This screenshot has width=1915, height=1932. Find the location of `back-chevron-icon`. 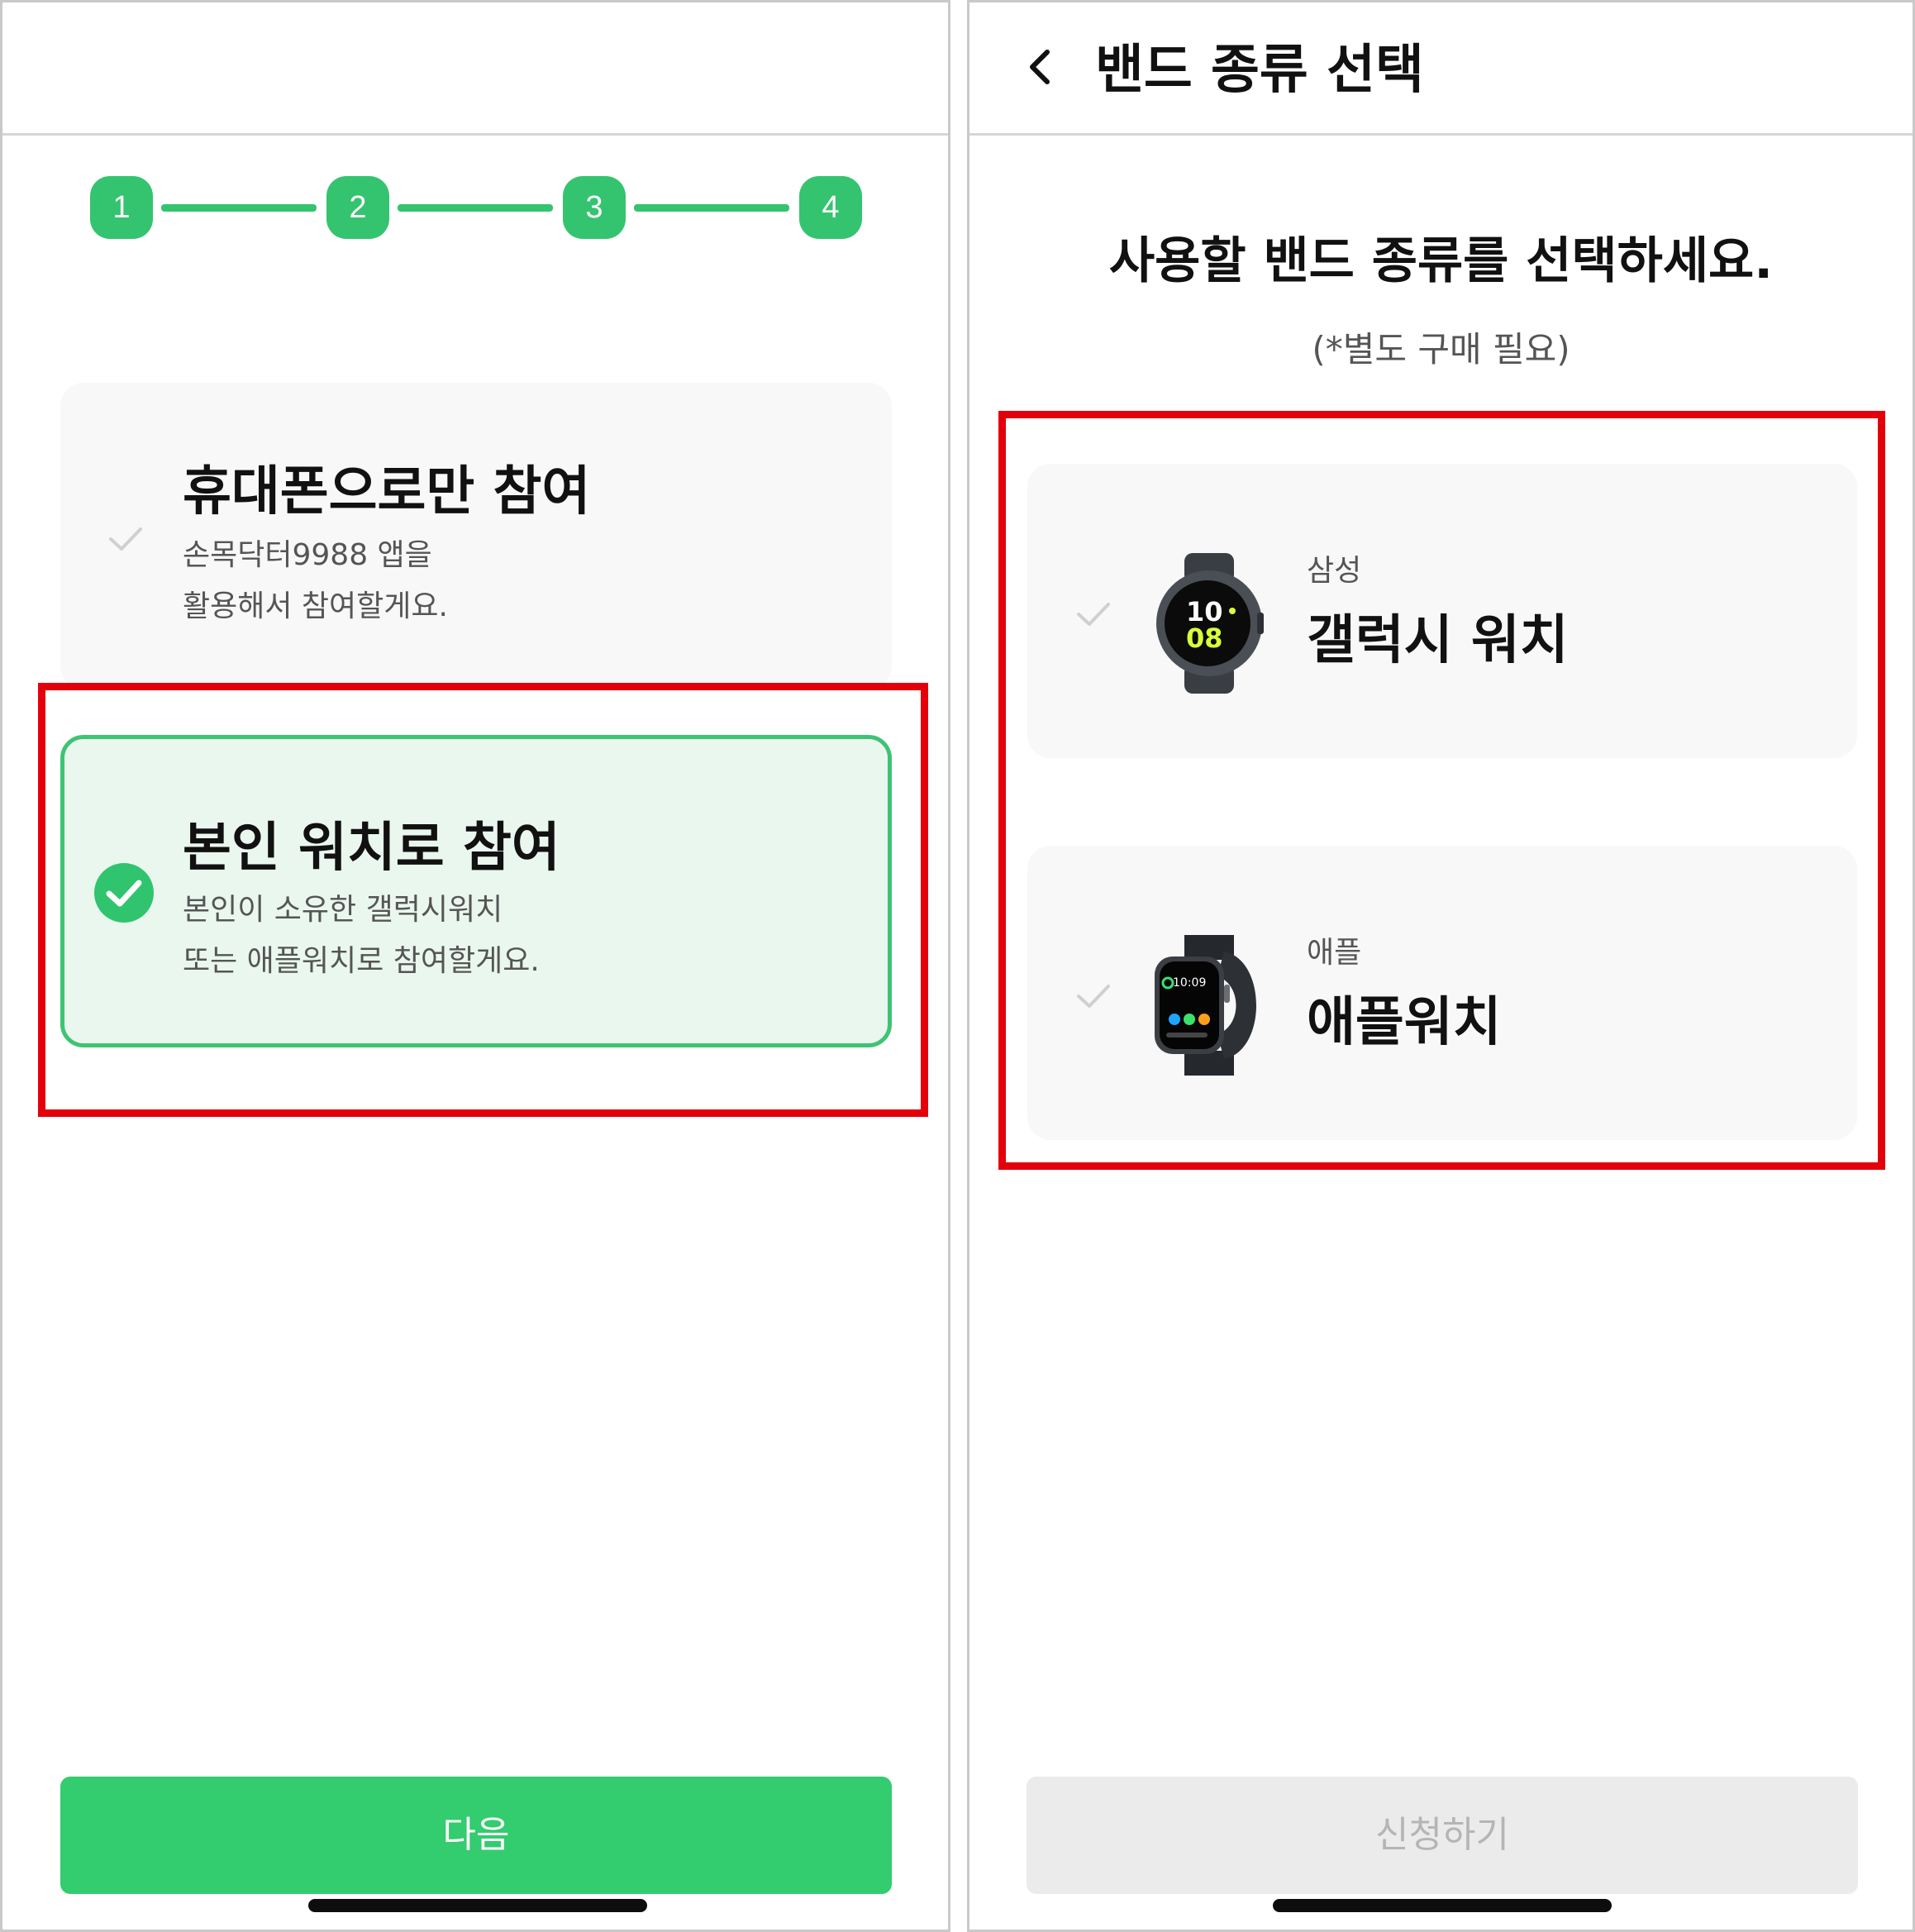

back-chevron-icon is located at coordinates (1039, 67).